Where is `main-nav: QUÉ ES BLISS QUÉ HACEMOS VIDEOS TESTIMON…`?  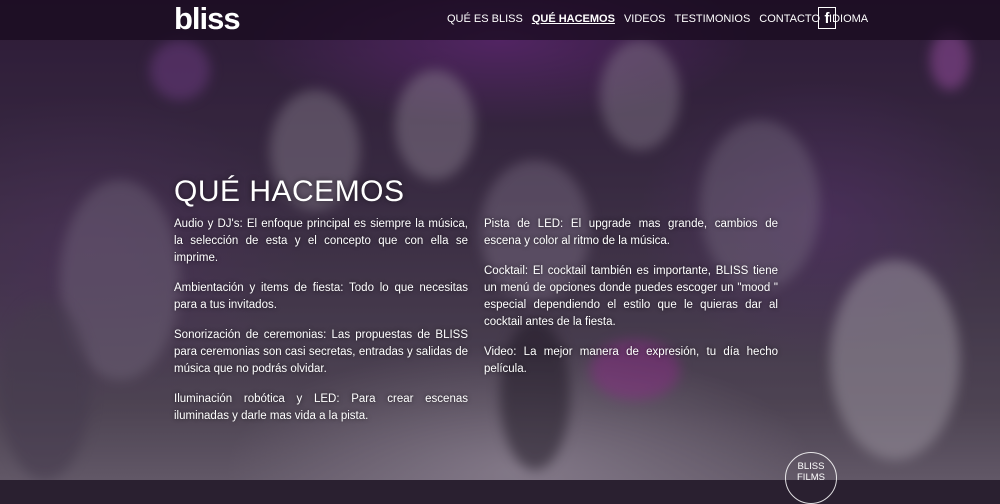 main-nav: QUÉ ES BLISS QUÉ HACEMOS VIDEOS TESTIMON… is located at coordinates (662, 19).